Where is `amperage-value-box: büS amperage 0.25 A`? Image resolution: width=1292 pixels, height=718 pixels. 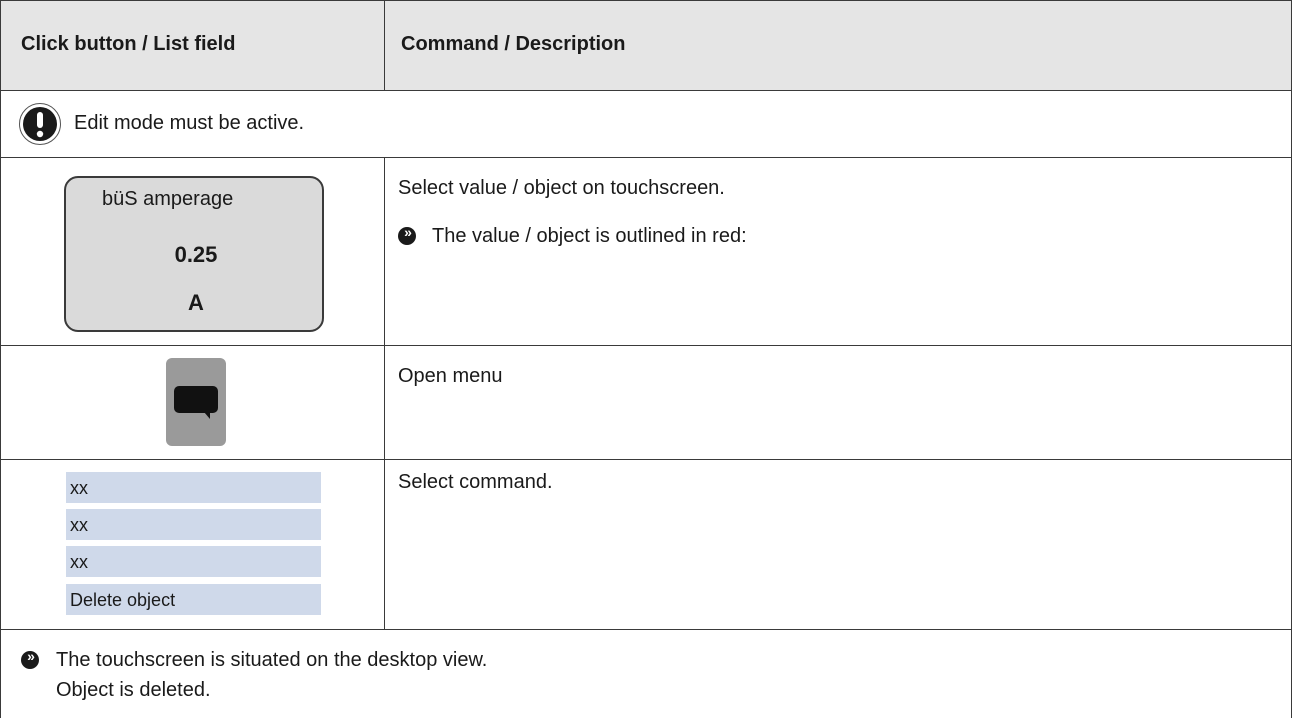
amperage-value-box: büS amperage 0.25 A is located at coordinates (194, 254).